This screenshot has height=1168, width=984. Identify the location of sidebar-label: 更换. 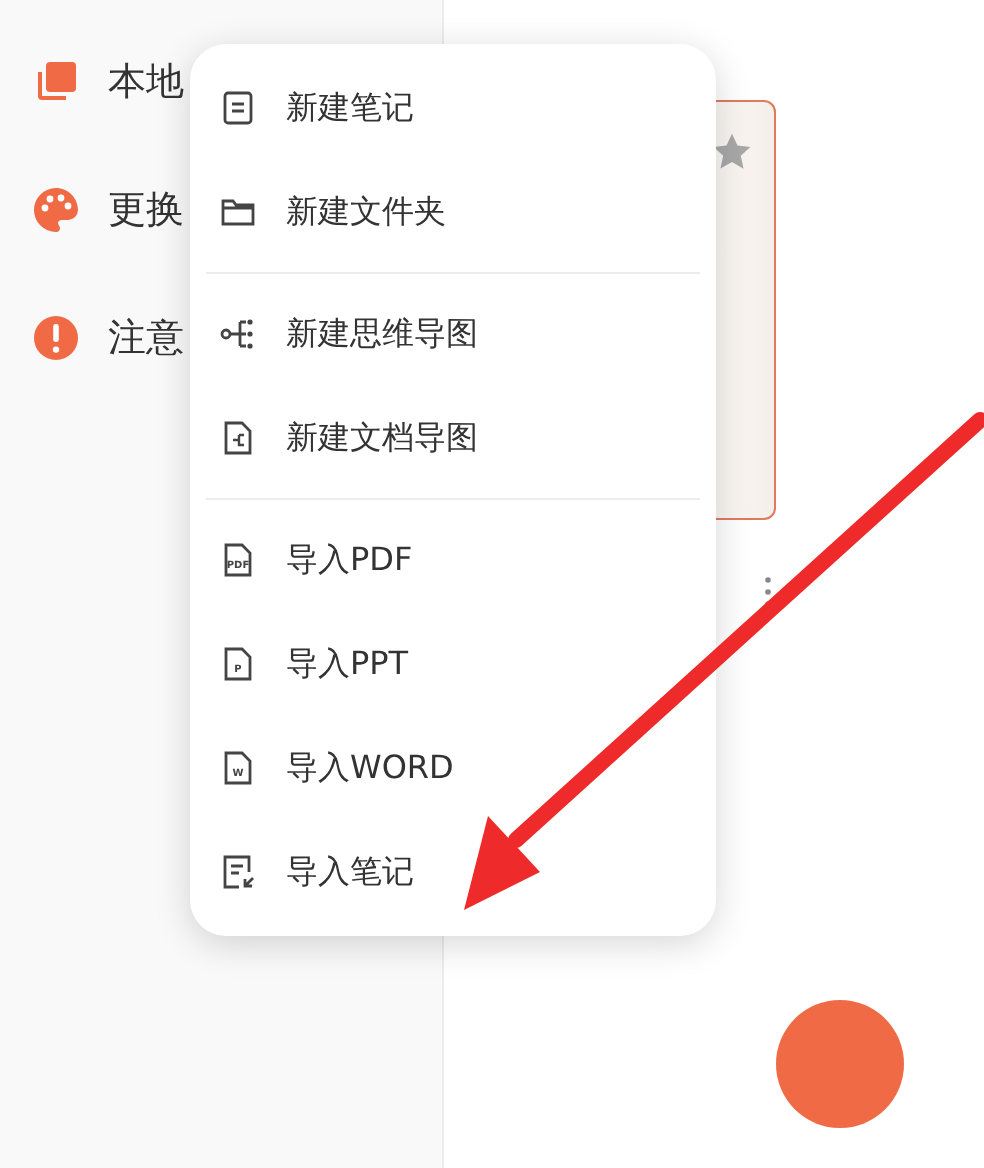
(146, 211).